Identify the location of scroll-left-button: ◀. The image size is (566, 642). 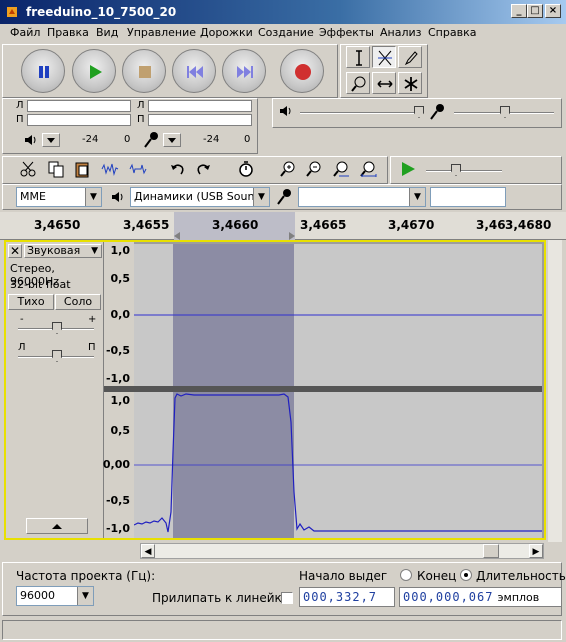
(148, 551).